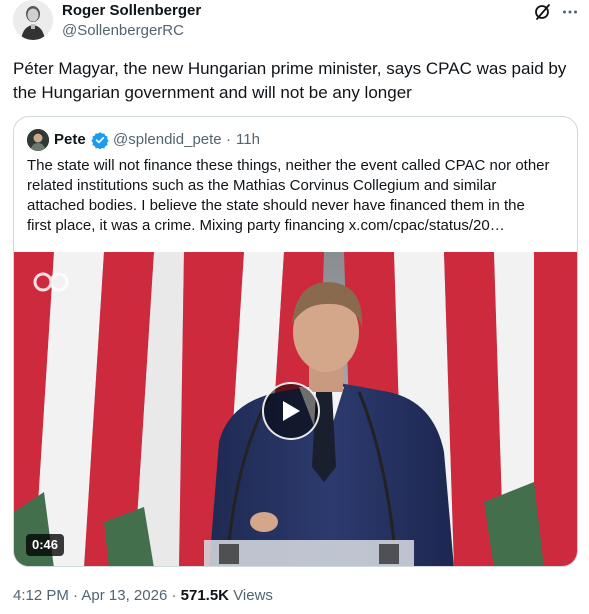  What do you see at coordinates (45, 545) in the screenshot?
I see `video-duration: 0:46` at bounding box center [45, 545].